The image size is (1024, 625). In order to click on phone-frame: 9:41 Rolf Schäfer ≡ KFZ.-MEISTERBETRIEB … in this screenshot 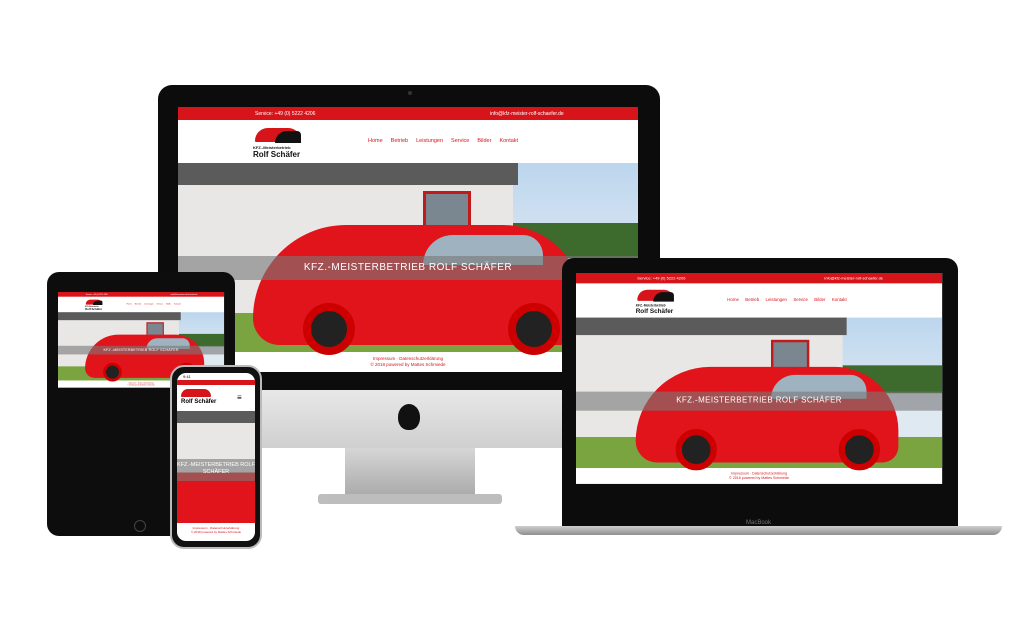, I will do `click(216, 457)`.